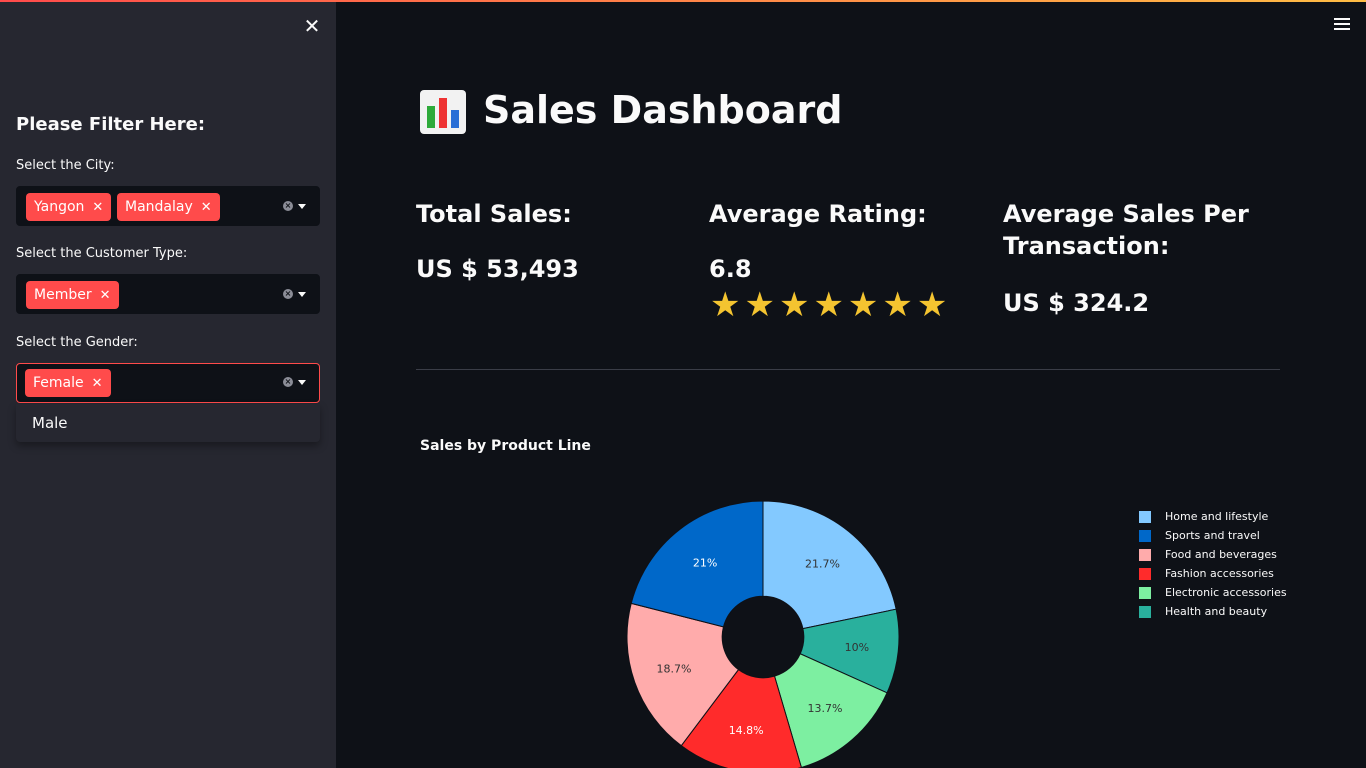 The height and width of the screenshot is (768, 1366). I want to click on tag-label: Mandalay, so click(159, 207).